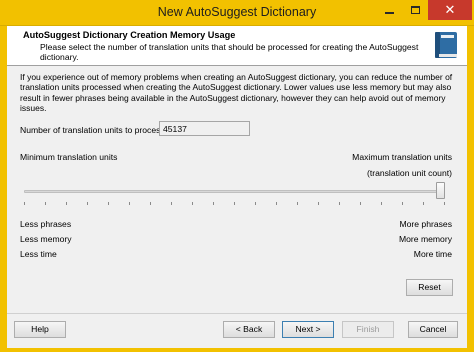 This screenshot has height=352, width=474. Describe the element at coordinates (425, 239) in the screenshot. I see `more-memory-label: More memory` at that location.